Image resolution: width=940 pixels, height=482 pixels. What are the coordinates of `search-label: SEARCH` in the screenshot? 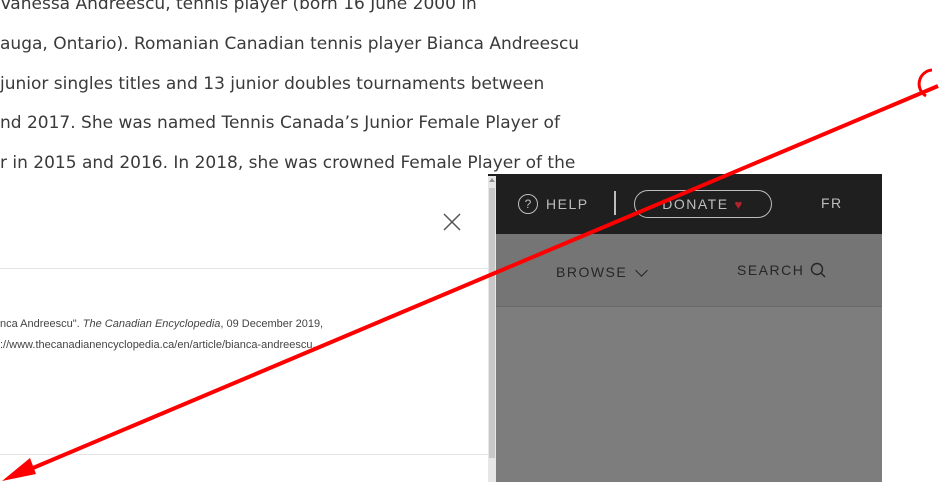 It's located at (771, 270).